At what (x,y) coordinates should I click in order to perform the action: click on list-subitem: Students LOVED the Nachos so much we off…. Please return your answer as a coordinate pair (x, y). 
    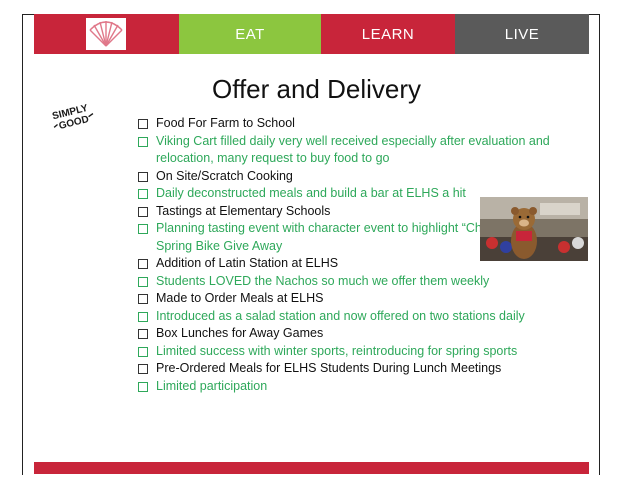
    Looking at the image, I should click on (348, 282).